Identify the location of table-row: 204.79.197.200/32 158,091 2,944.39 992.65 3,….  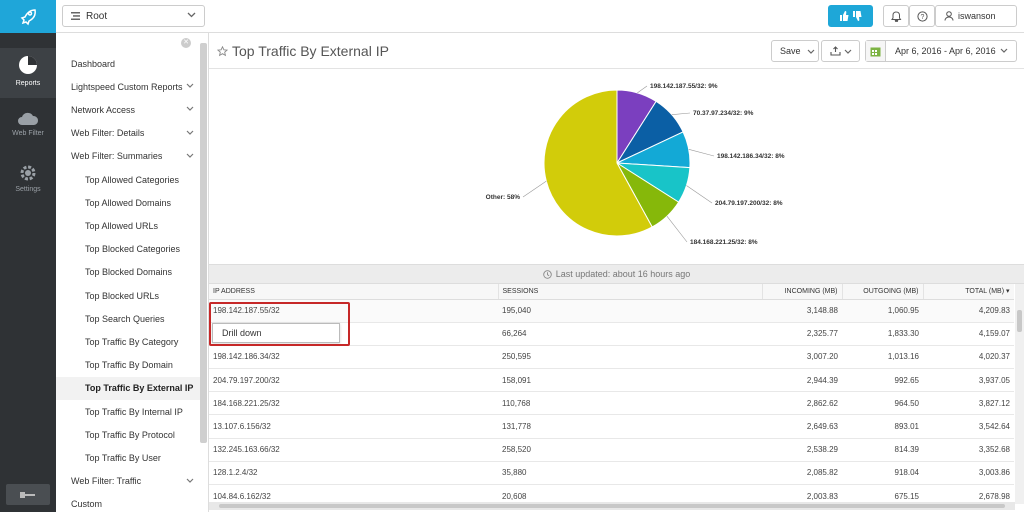
(611, 380).